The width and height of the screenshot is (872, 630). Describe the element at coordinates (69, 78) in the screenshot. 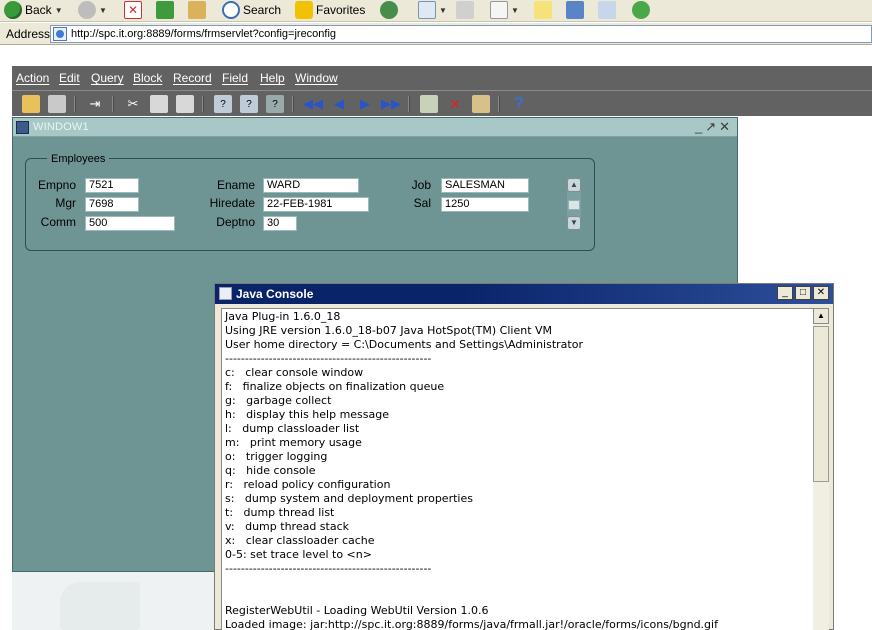

I see `menu-edit: Edit` at that location.